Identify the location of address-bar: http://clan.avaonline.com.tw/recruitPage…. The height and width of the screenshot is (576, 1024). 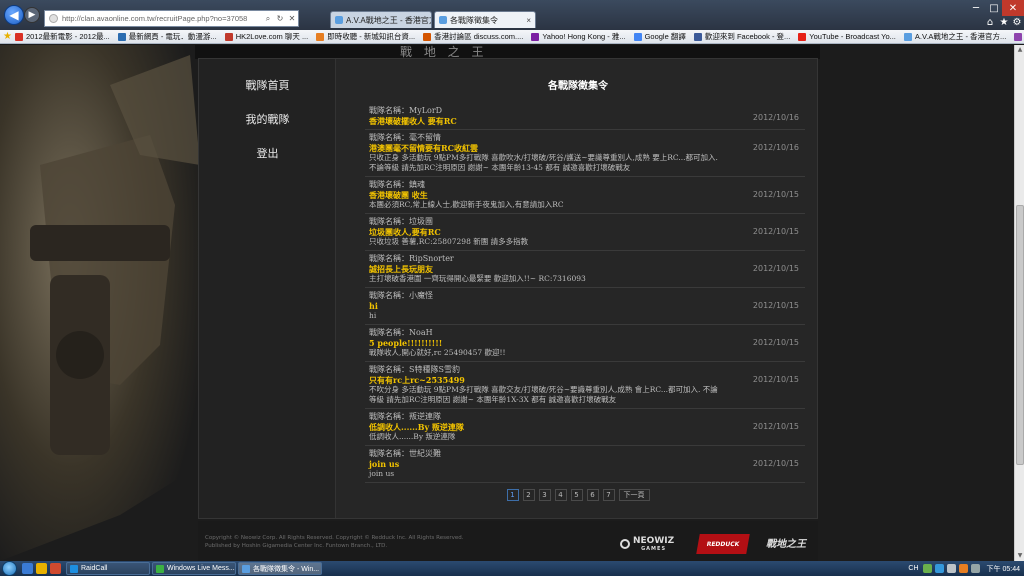
(171, 18).